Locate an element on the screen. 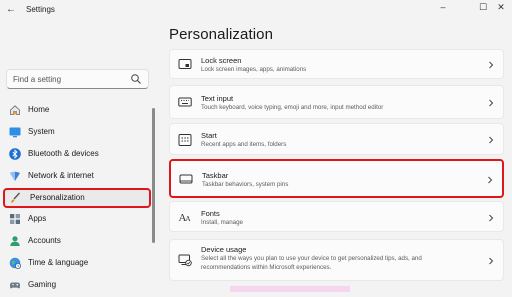  close-button: ✕ is located at coordinates (501, 8).